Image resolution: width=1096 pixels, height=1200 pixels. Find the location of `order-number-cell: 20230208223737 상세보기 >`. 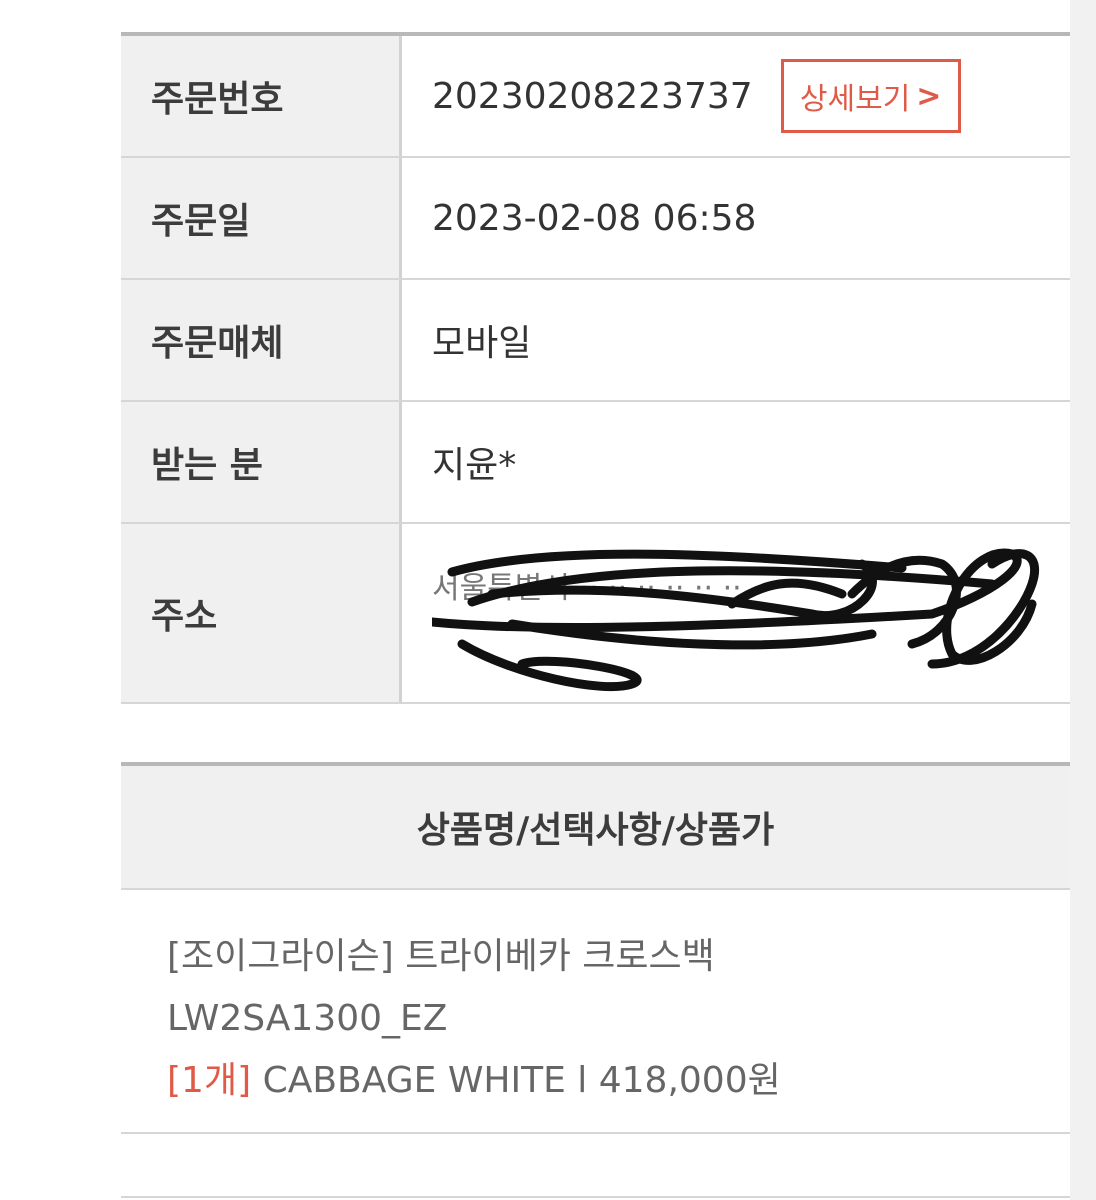

order-number-cell: 20230208223737 상세보기 > is located at coordinates (736, 96).